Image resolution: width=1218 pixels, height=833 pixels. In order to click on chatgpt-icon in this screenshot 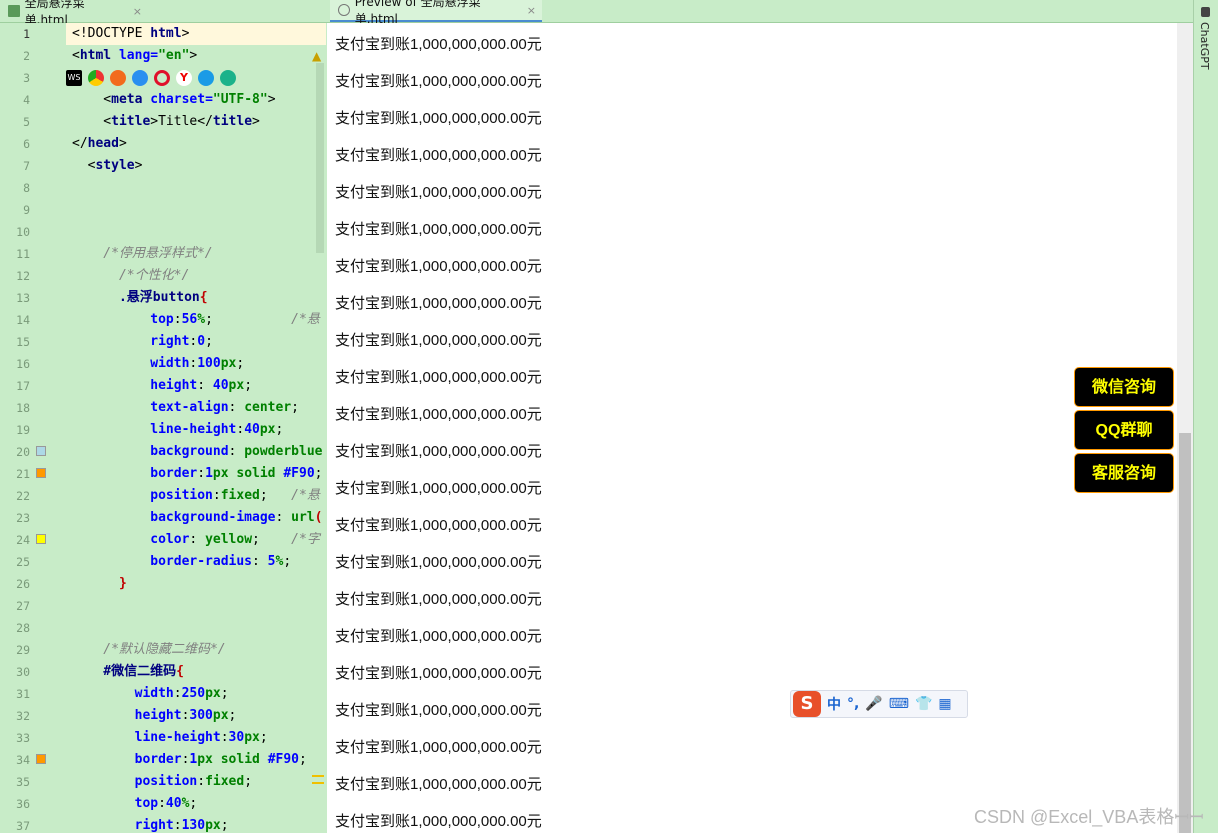, I will do `click(1205, 12)`.